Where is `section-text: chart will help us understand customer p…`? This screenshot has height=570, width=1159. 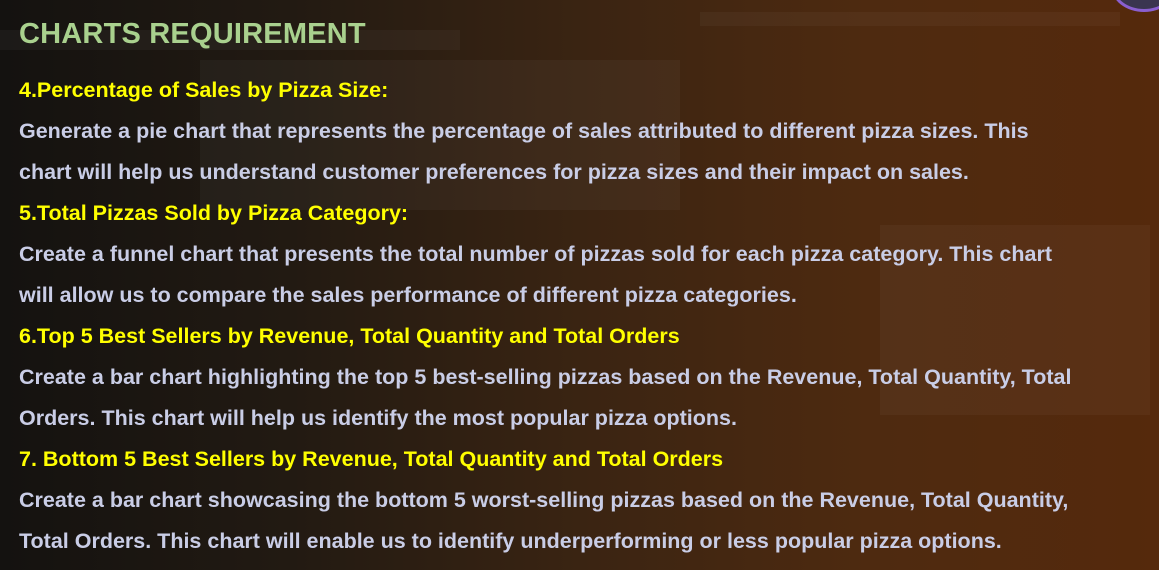
section-text: chart will help us understand customer p… is located at coordinates (494, 172).